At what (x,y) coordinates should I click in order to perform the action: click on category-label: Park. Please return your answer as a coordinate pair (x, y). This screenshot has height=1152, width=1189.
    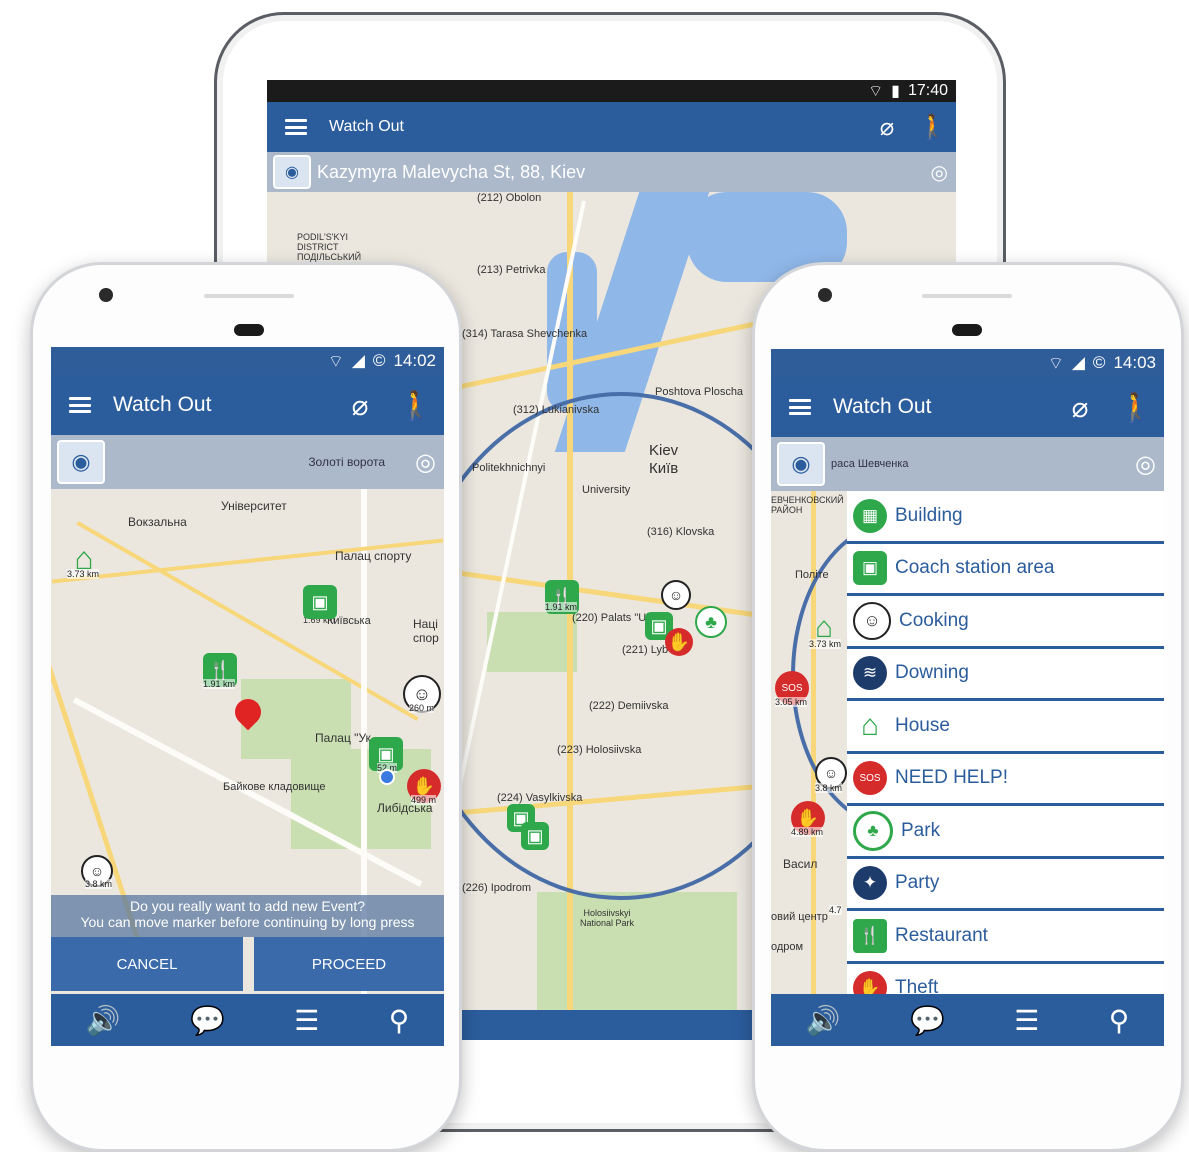
    Looking at the image, I should click on (921, 830).